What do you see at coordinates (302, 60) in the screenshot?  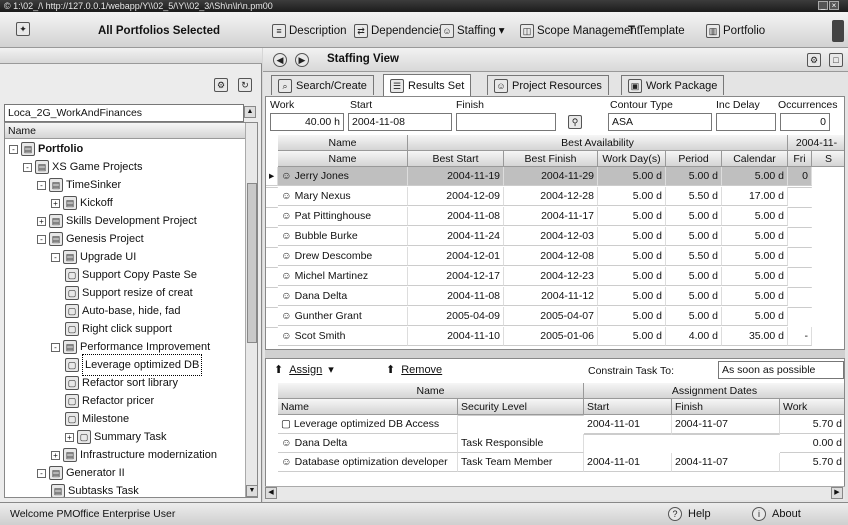 I see `forward-icon: ▶` at bounding box center [302, 60].